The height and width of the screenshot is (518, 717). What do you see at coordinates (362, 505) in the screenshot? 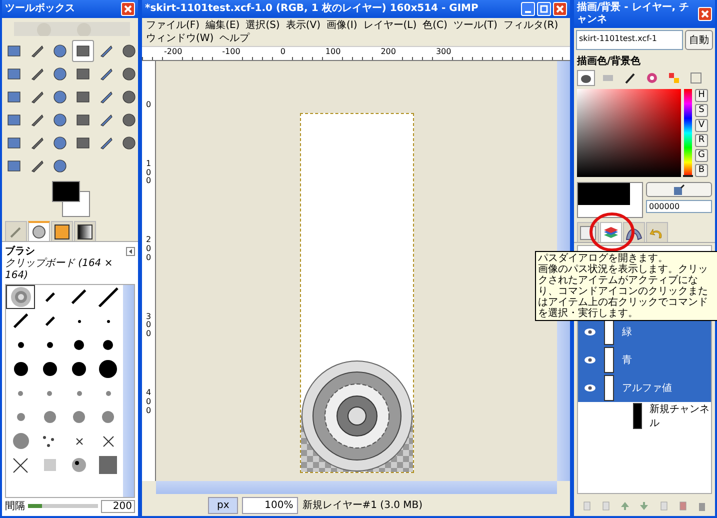
I see `status-message: 新規レイヤー#1 (3.0 MB)` at bounding box center [362, 505].